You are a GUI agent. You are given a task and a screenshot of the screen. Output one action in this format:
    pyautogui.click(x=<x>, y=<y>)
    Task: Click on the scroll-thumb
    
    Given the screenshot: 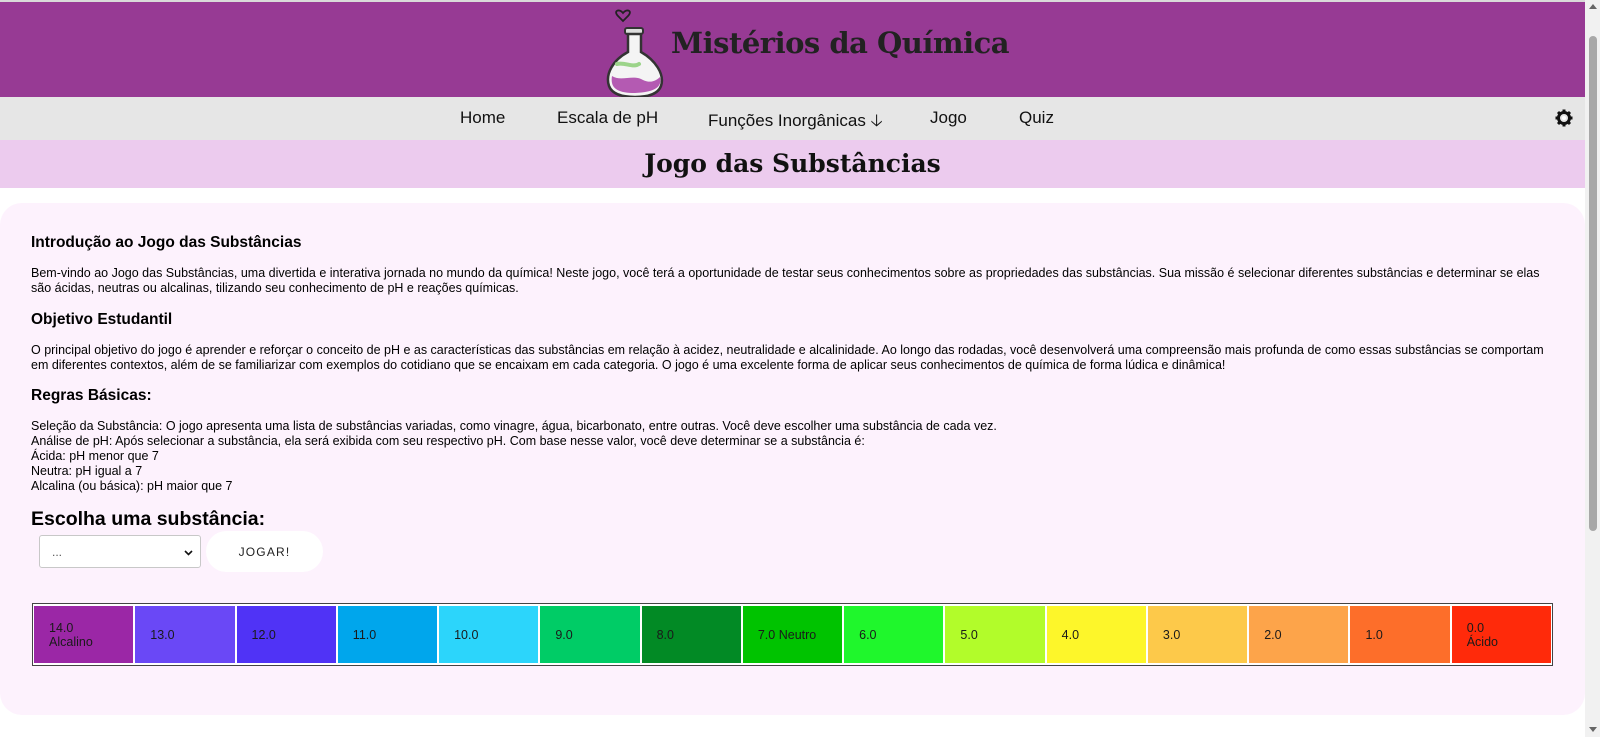 What is the action you would take?
    pyautogui.click(x=1593, y=283)
    